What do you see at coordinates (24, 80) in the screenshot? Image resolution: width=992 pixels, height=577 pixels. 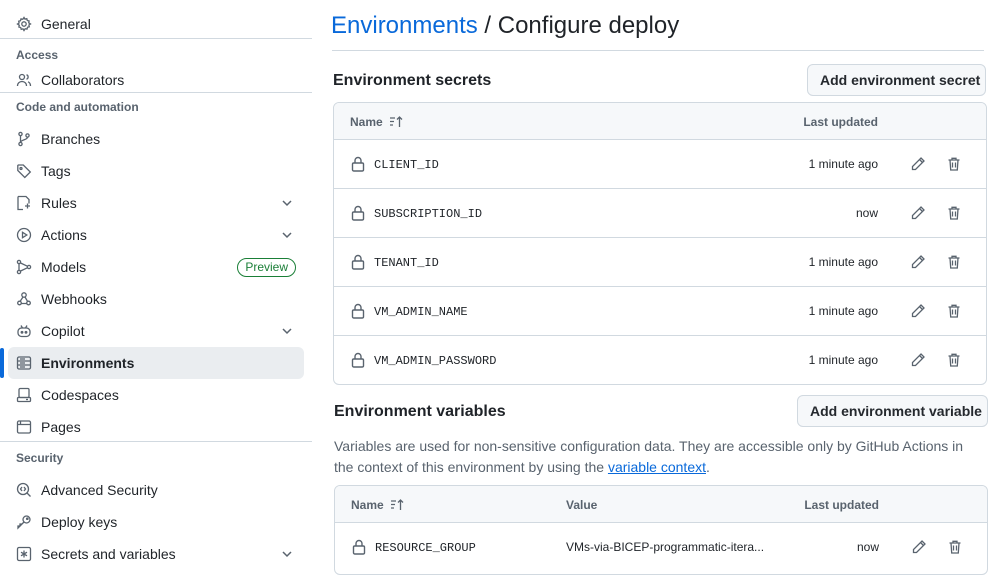 I see `people-icon` at bounding box center [24, 80].